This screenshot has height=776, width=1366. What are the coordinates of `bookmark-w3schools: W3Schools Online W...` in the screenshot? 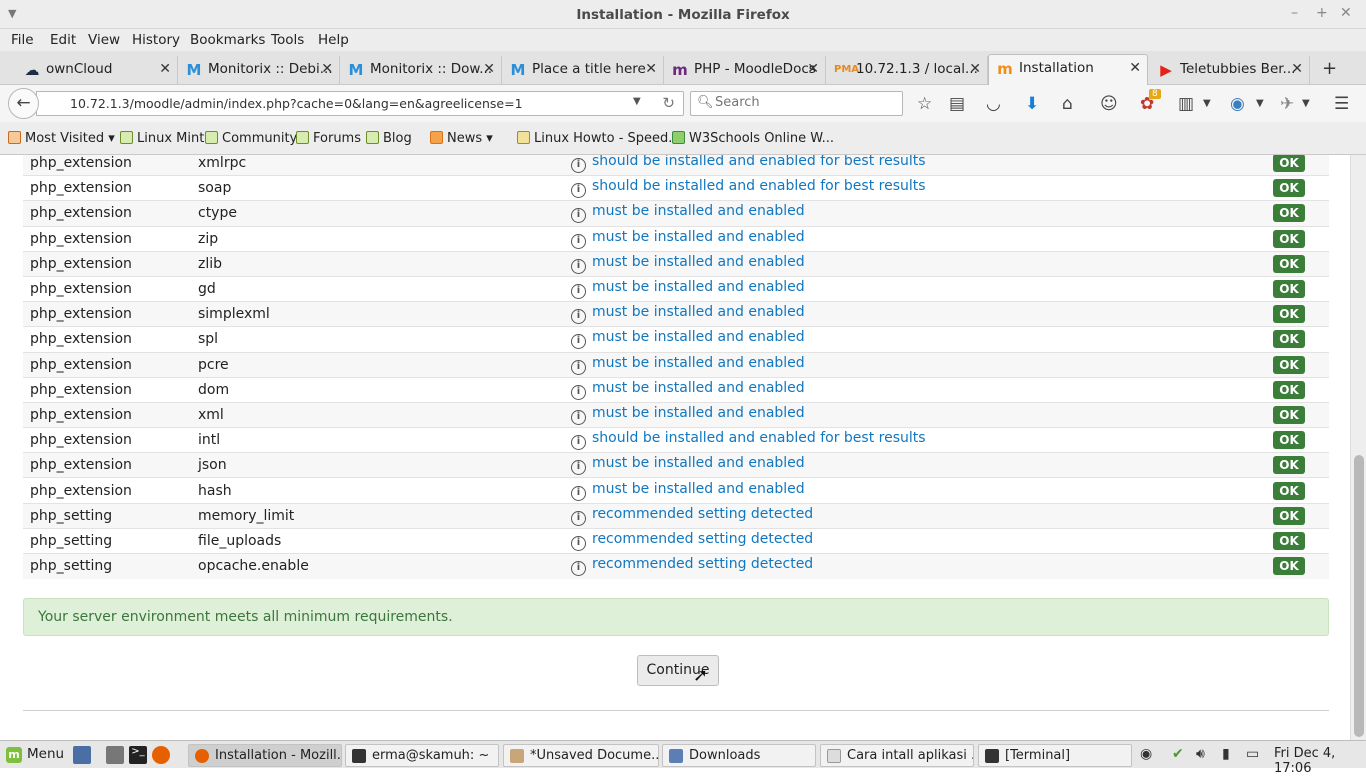 It's located at (753, 138).